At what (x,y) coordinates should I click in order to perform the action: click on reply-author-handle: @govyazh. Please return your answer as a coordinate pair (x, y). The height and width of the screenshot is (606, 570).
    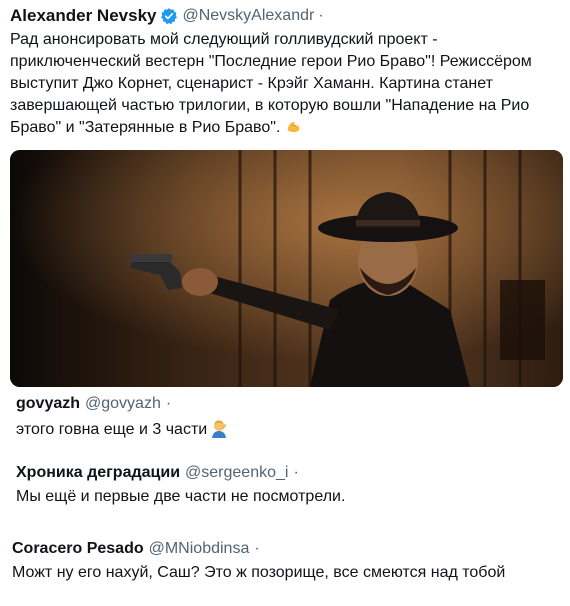
    Looking at the image, I should click on (123, 404).